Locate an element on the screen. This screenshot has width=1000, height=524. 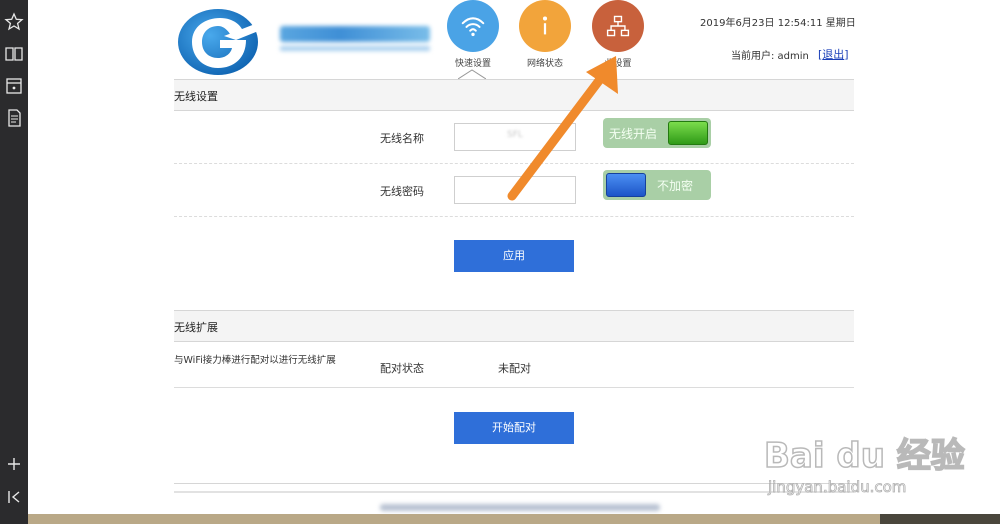
wireless-extension-header: 无线扩展 is located at coordinates (514, 326).